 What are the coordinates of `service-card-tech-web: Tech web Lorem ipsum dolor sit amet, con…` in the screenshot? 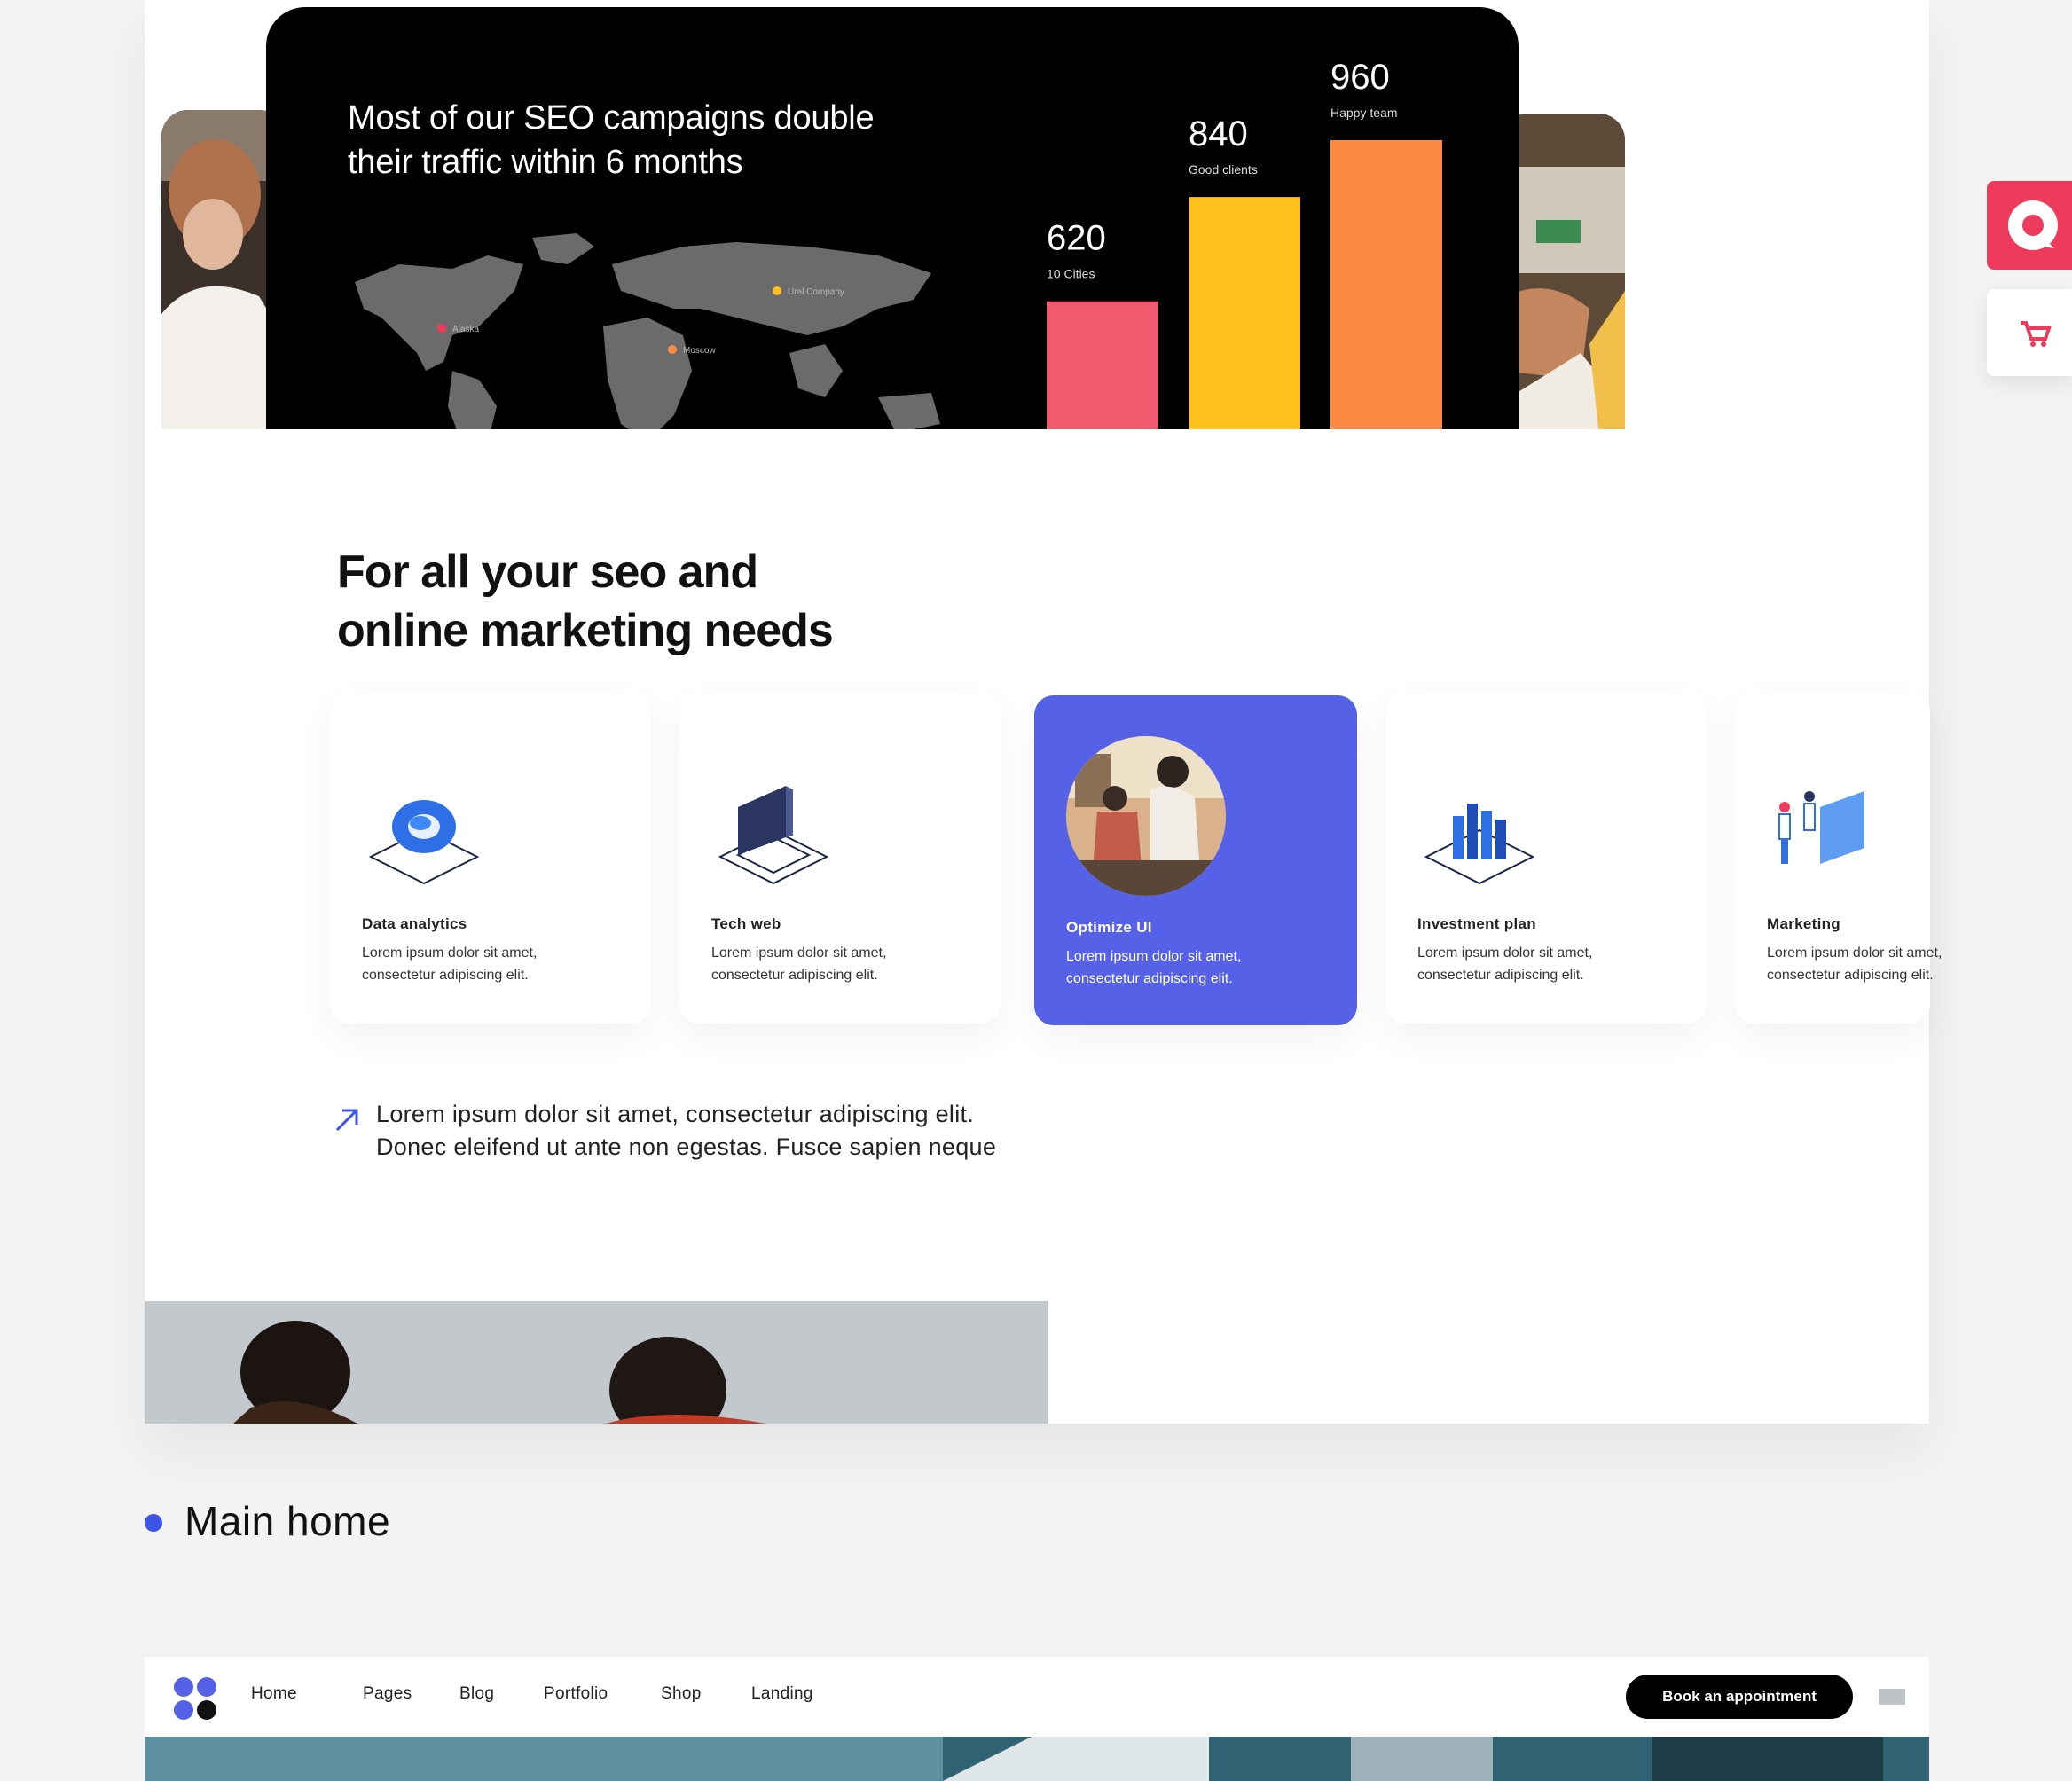 It's located at (840, 858).